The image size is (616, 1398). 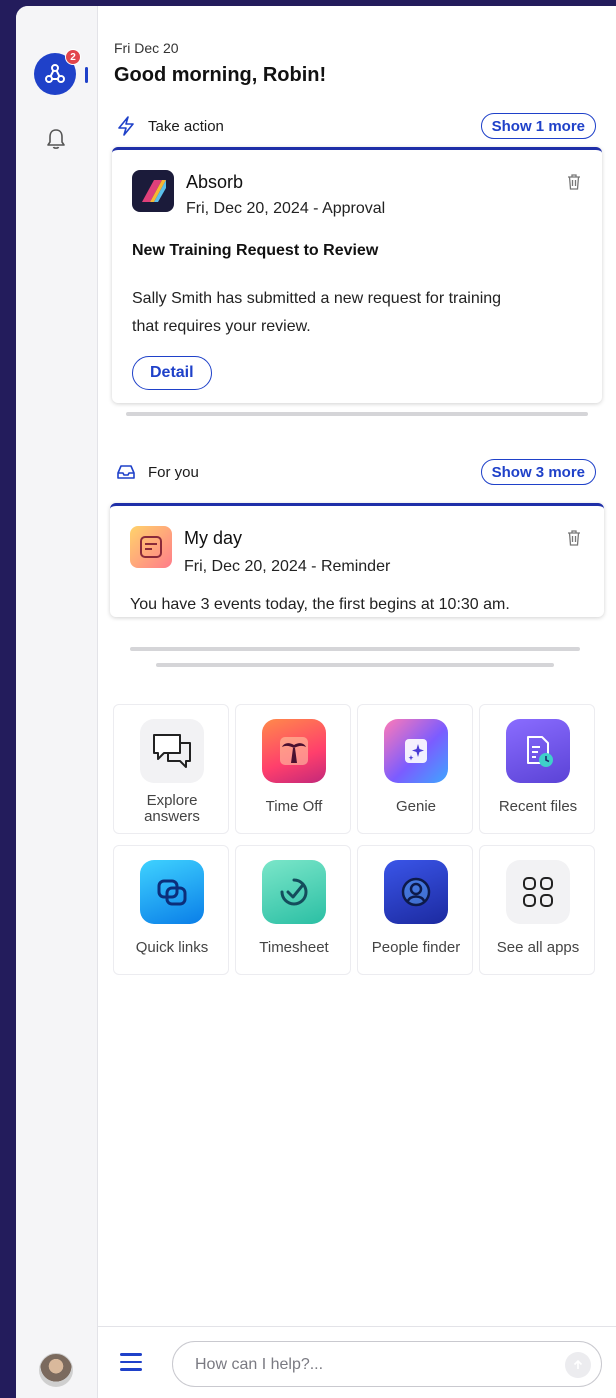 I want to click on sparkle-icon, so click(x=416, y=751).